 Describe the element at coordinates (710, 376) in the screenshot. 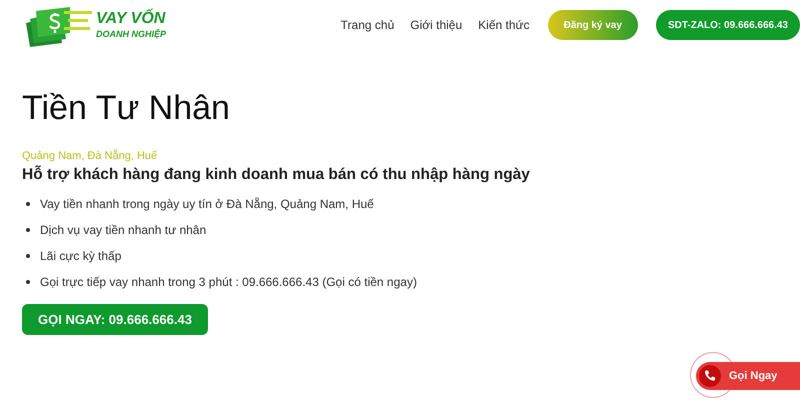

I see `phone-icon` at that location.